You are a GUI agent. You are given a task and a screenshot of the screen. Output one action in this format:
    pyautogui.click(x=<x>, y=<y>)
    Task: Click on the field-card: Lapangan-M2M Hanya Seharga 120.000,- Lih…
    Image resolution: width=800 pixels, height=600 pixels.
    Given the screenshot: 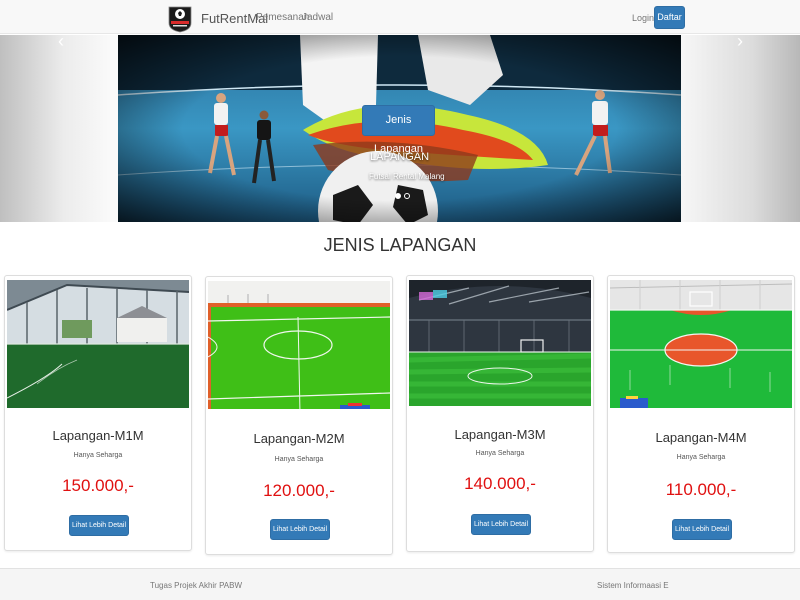 What is the action you would take?
    pyautogui.click(x=299, y=415)
    